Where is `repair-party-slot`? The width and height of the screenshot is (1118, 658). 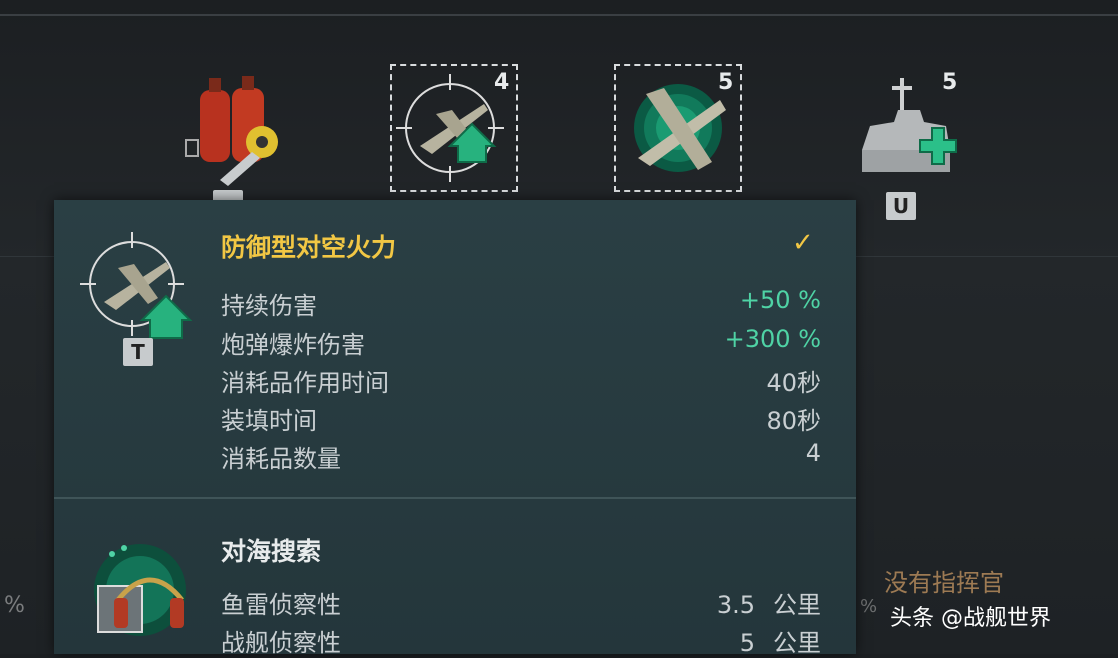 repair-party-slot is located at coordinates (244, 134).